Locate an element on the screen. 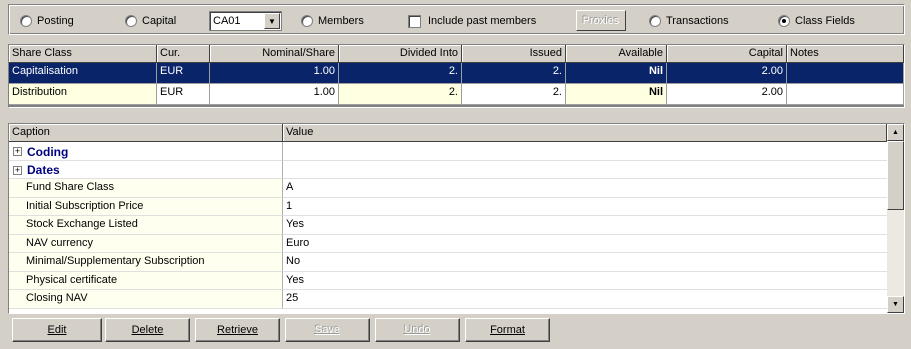  dropdown-arrow-icon: ▼ is located at coordinates (272, 21).